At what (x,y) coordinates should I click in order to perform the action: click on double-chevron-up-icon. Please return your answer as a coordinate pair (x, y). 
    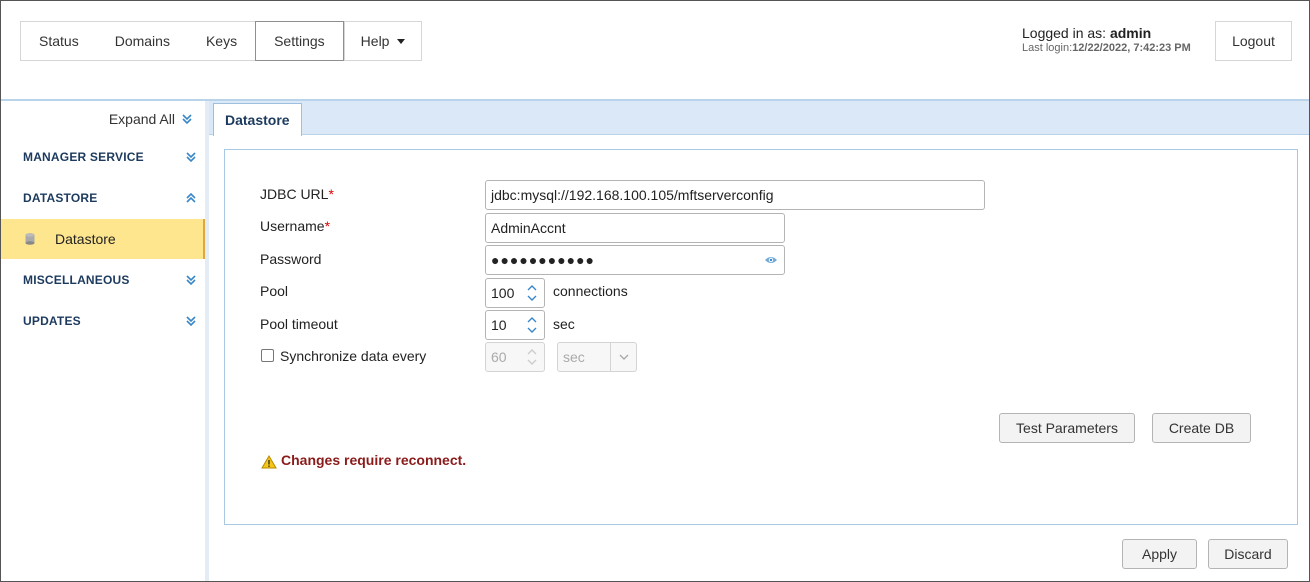
    Looking at the image, I should click on (191, 197).